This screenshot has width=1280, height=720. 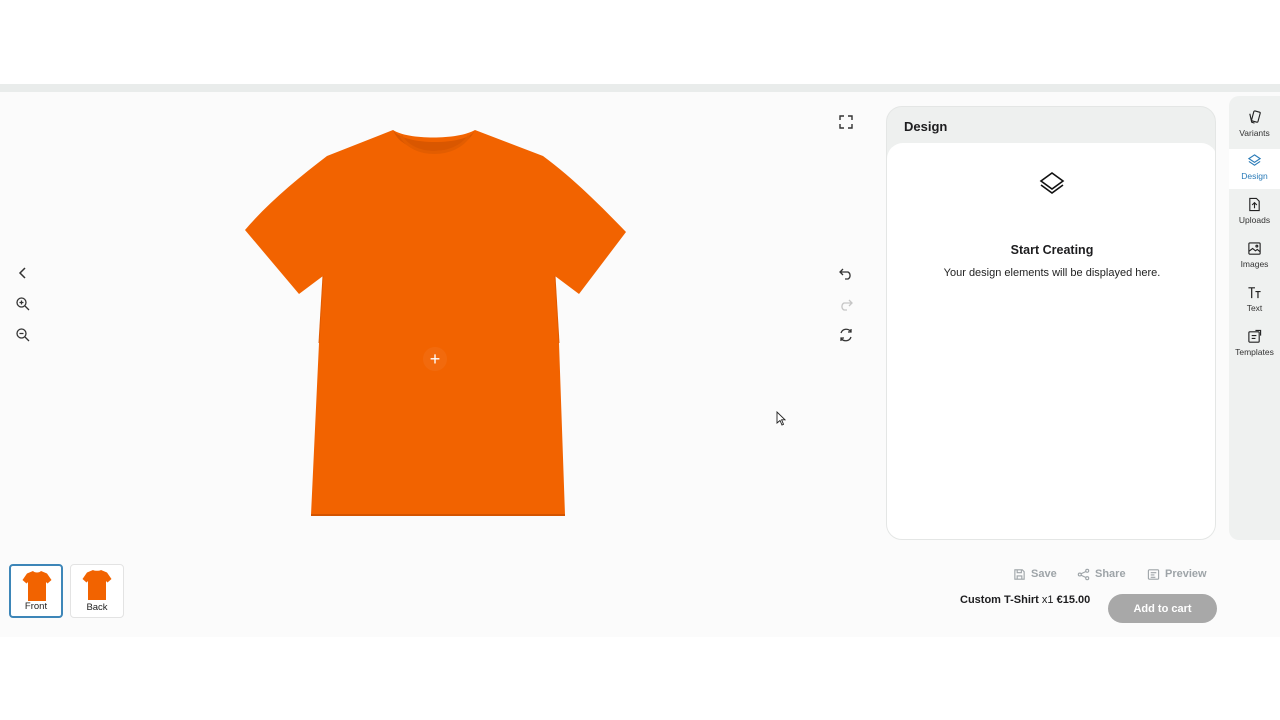 I want to click on panel-title: Design, so click(x=926, y=126).